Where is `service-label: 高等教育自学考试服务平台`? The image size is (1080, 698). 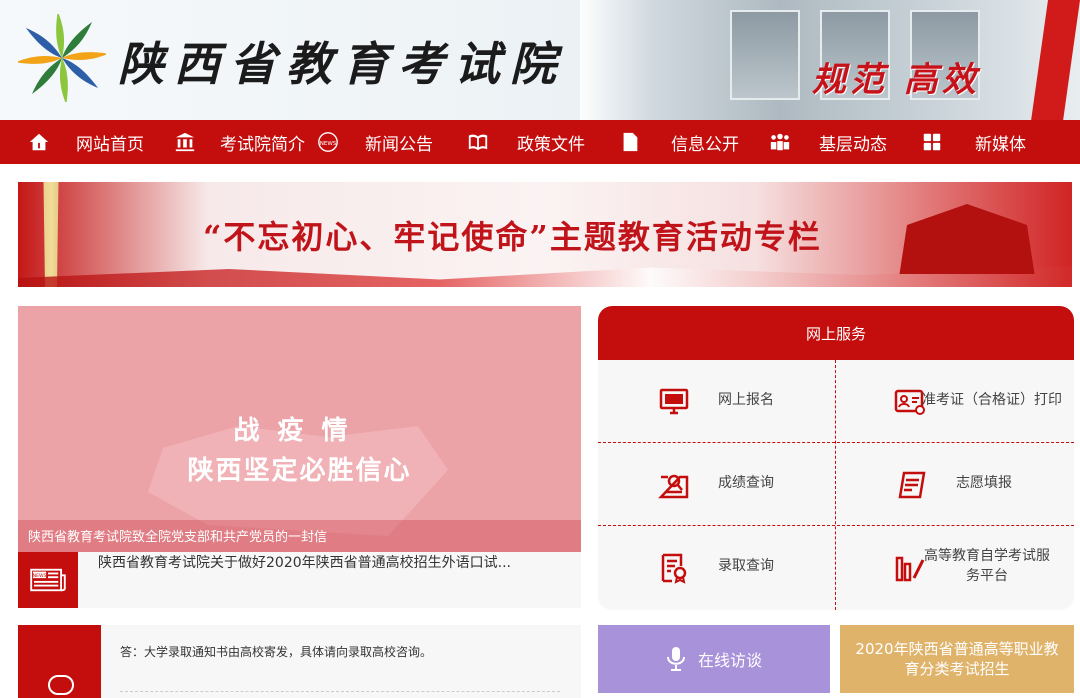
service-label: 高等教育自学考试服务平台 is located at coordinates (987, 566).